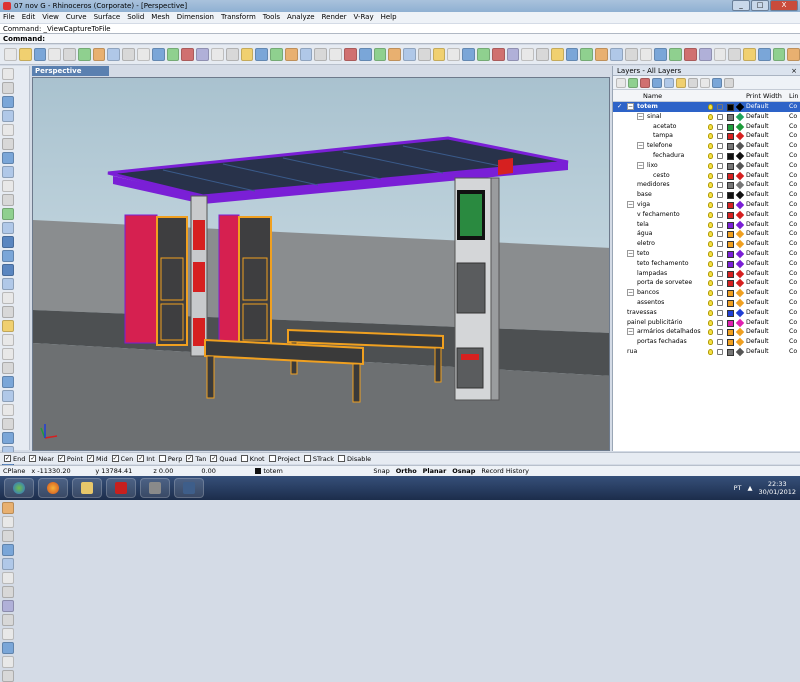 This screenshot has height=682, width=800. What do you see at coordinates (706, 107) in the screenshot?
I see `layer-row: ✓ − totem Default Co` at bounding box center [706, 107].